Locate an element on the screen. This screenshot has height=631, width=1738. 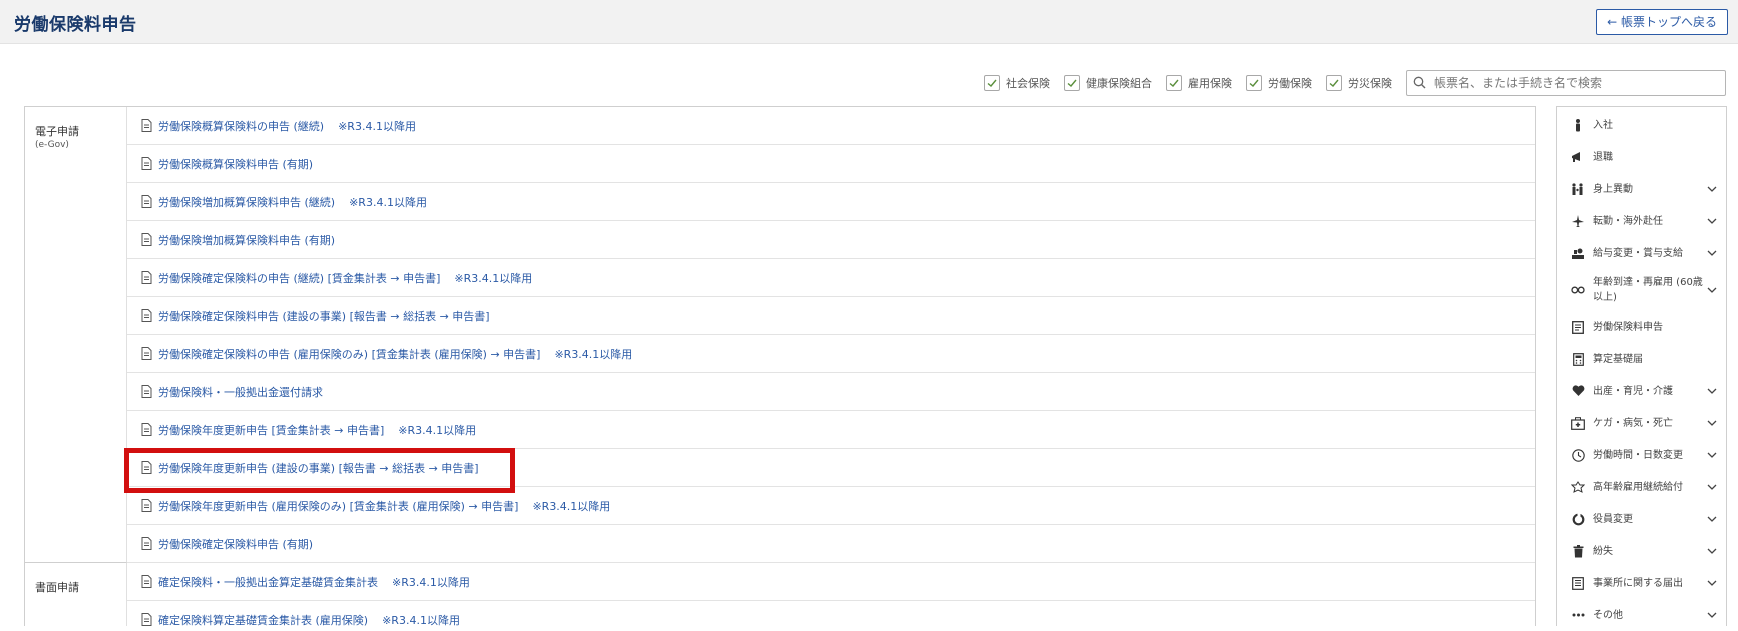
sidebar-item-label: 算定基礎届 is located at coordinates (1618, 359).